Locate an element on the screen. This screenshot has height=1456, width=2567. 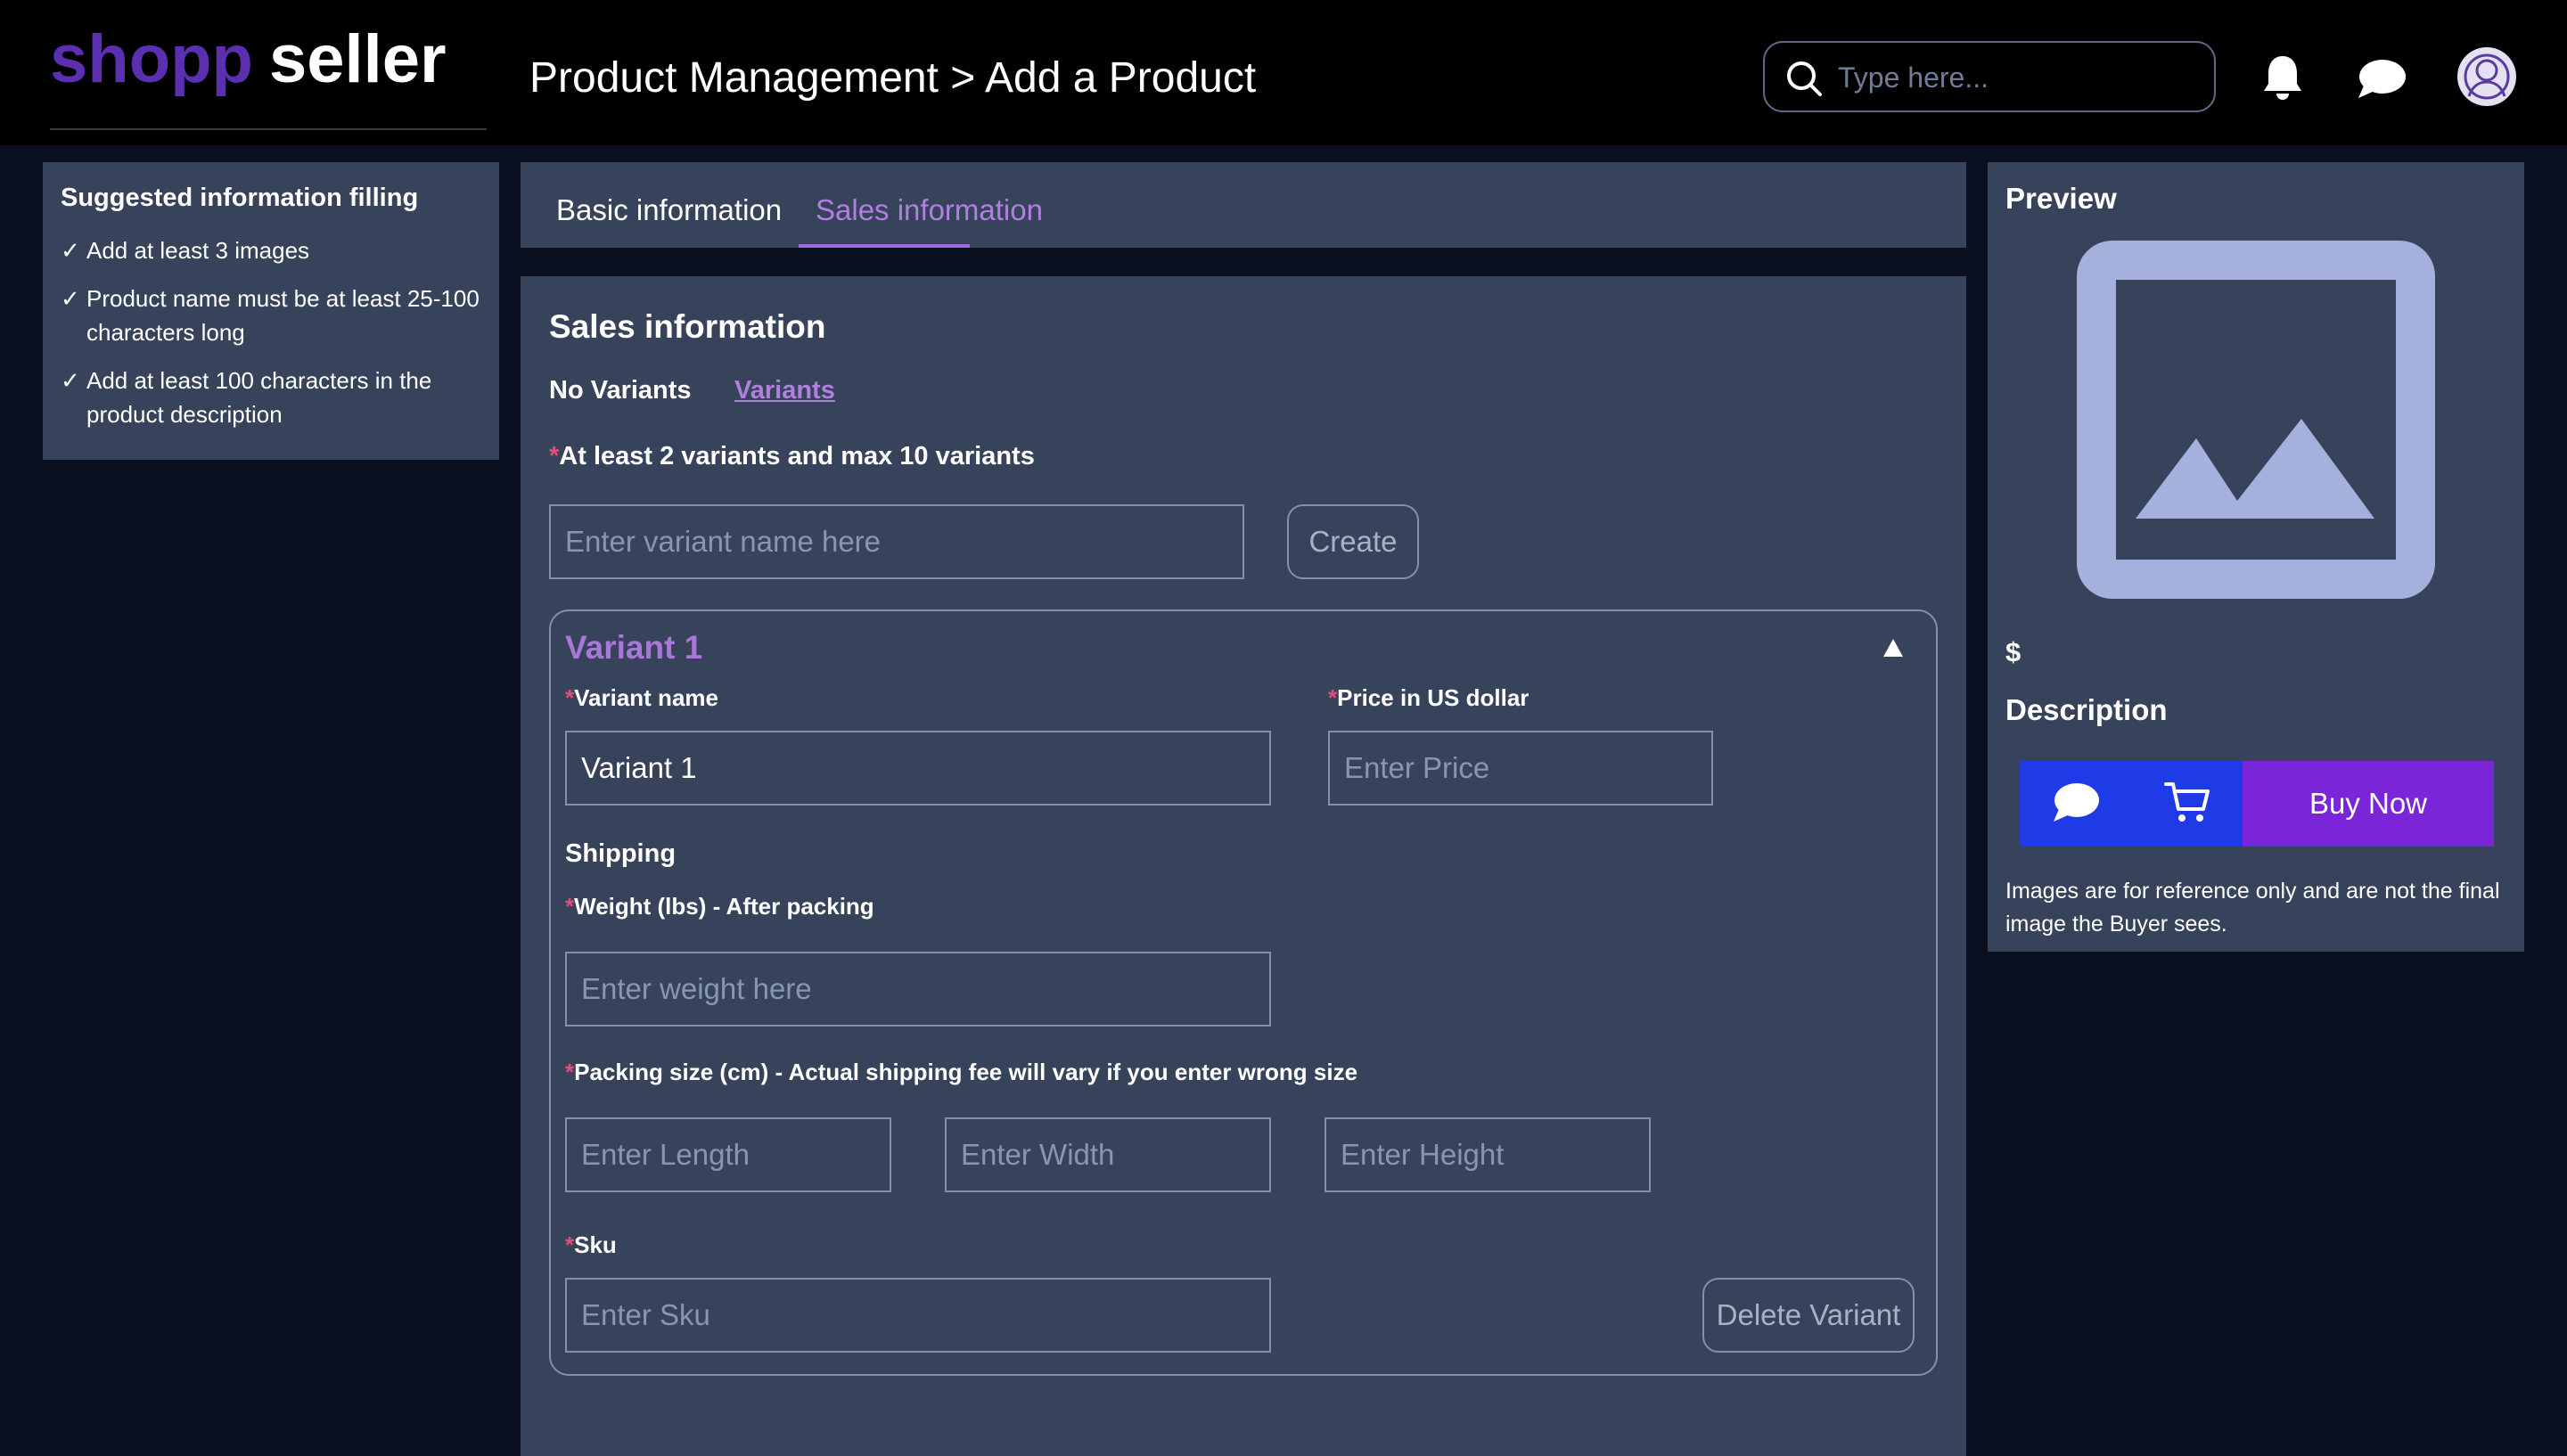
suggestion-text: Add at least 3 images is located at coordinates (198, 251).